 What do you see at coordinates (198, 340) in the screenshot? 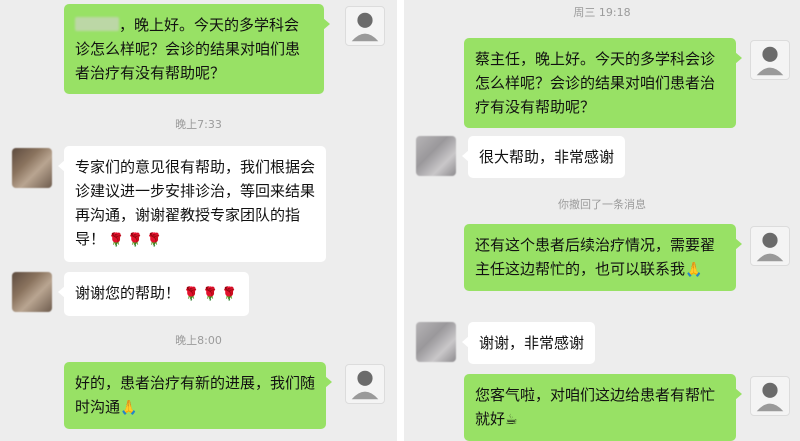
I see `timestamp: 晚上8:00` at bounding box center [198, 340].